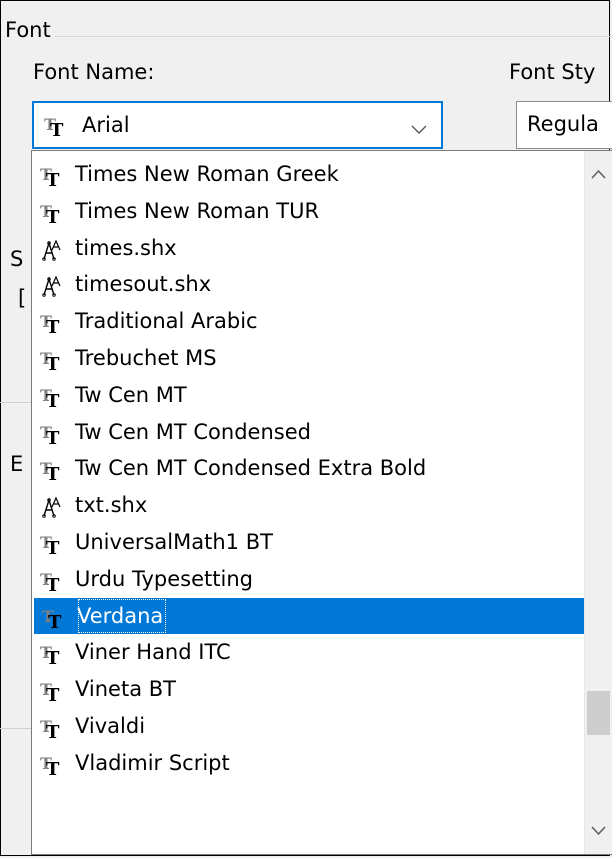 The height and width of the screenshot is (858, 612). What do you see at coordinates (94, 72) in the screenshot?
I see `font-name-label: Font Name:` at bounding box center [94, 72].